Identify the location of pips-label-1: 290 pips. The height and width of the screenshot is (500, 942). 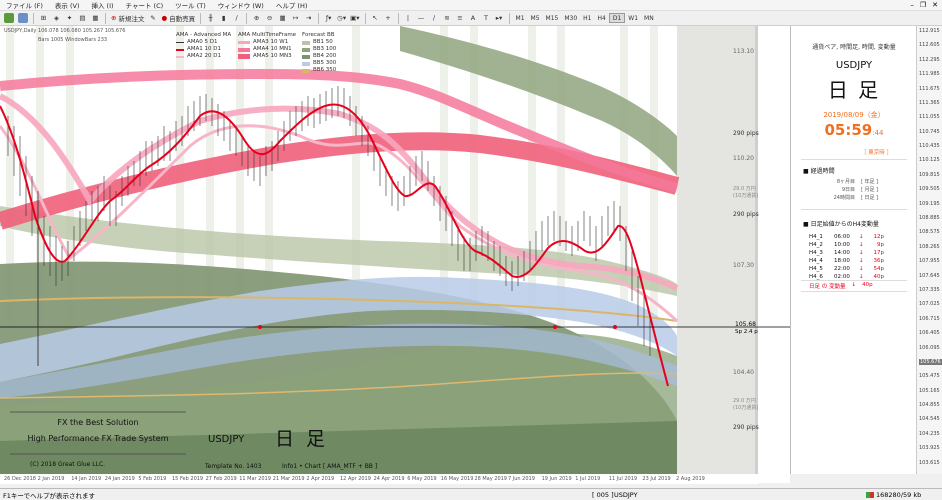
(746, 133).